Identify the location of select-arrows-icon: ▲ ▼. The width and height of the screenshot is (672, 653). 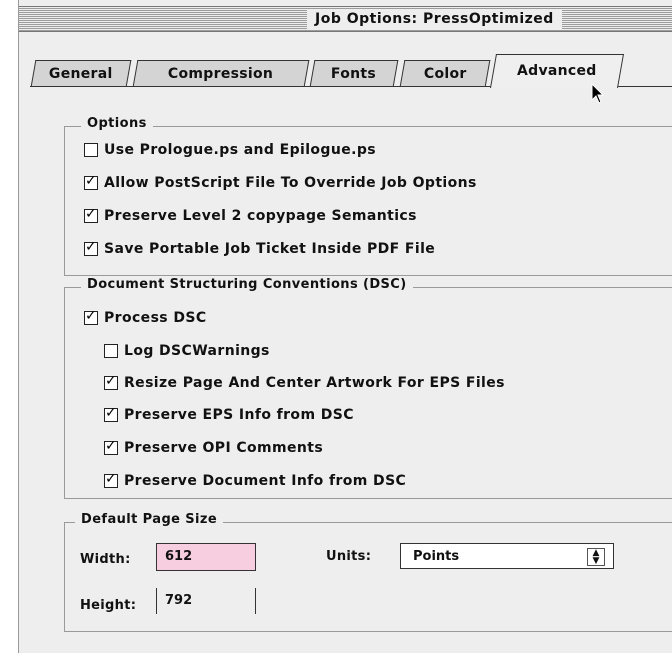
(596, 557).